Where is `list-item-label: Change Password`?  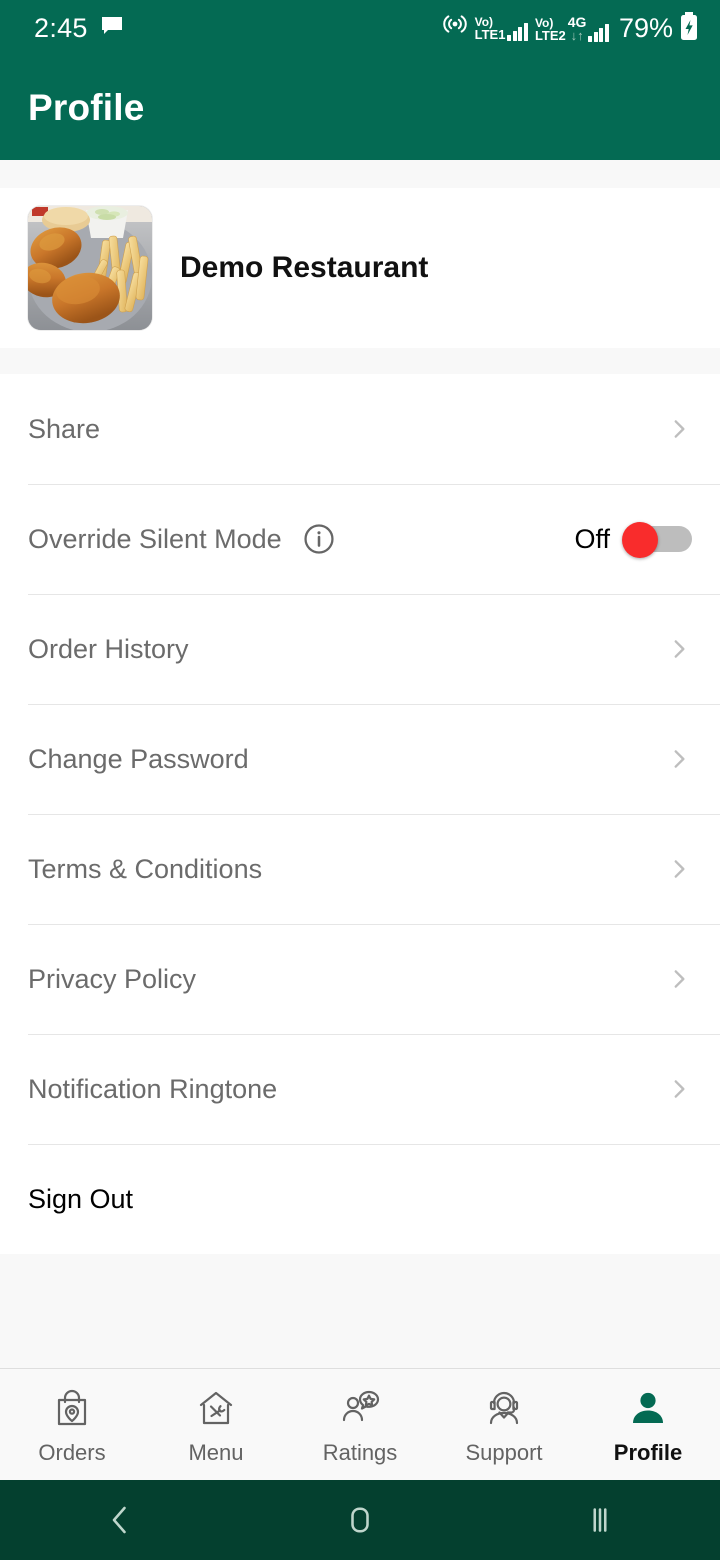 list-item-label: Change Password is located at coordinates (138, 758).